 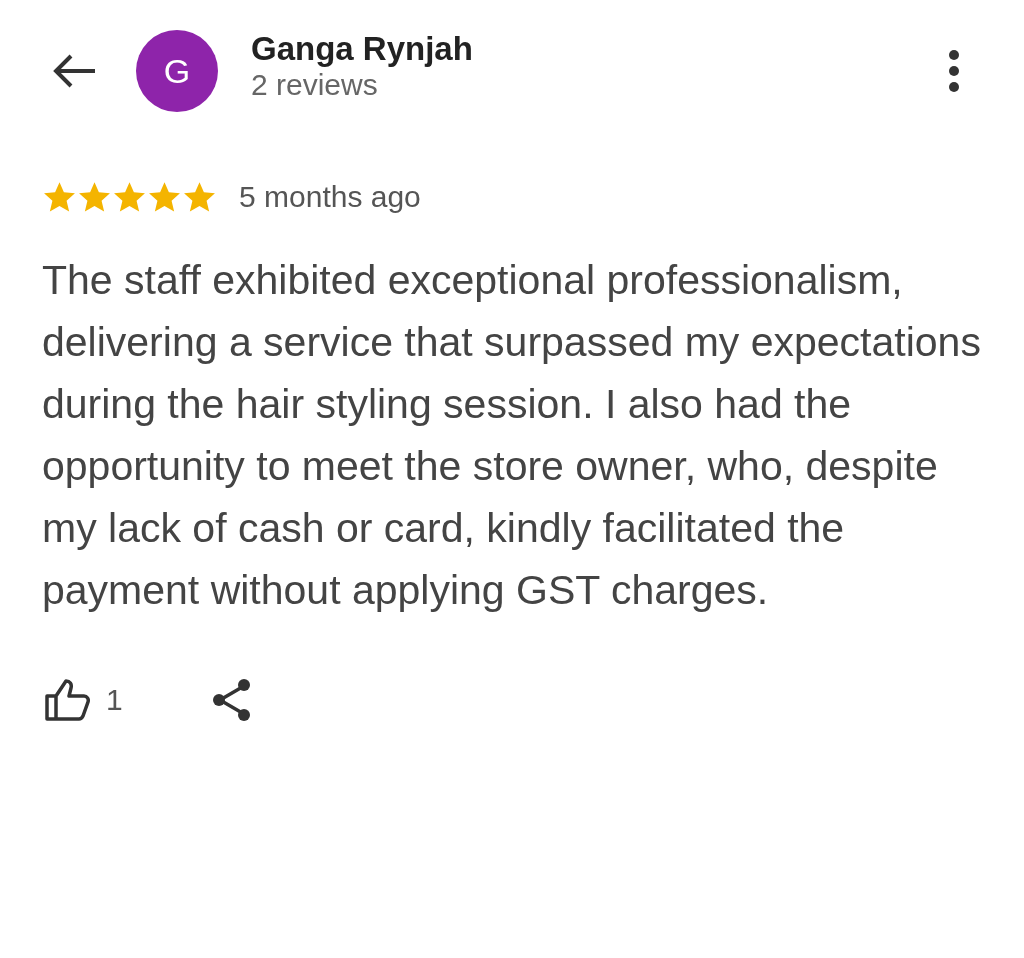 What do you see at coordinates (75, 71) in the screenshot?
I see `back-arrow-icon` at bounding box center [75, 71].